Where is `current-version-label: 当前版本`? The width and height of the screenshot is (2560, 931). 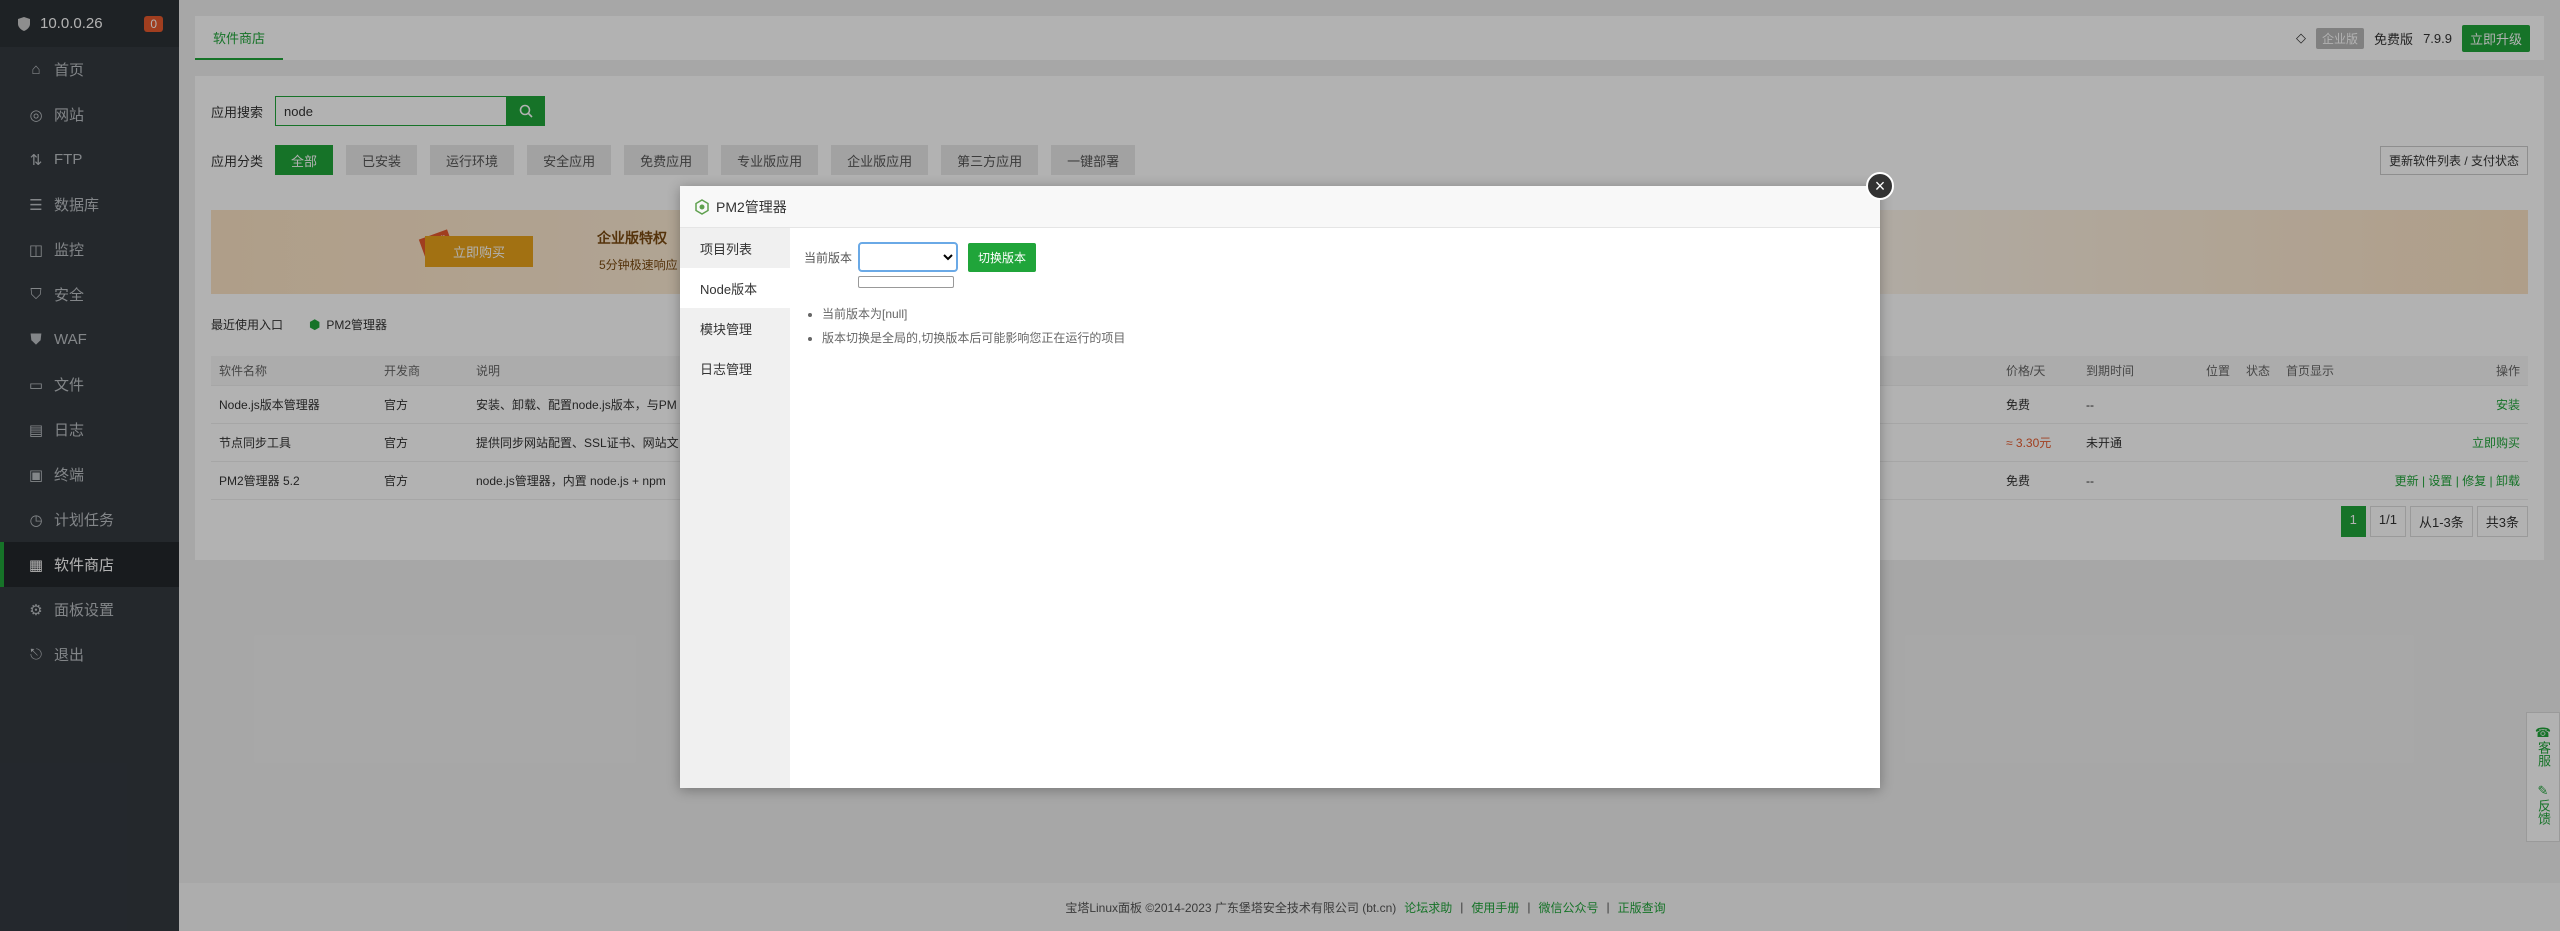
current-version-label: 当前版本 is located at coordinates (828, 257).